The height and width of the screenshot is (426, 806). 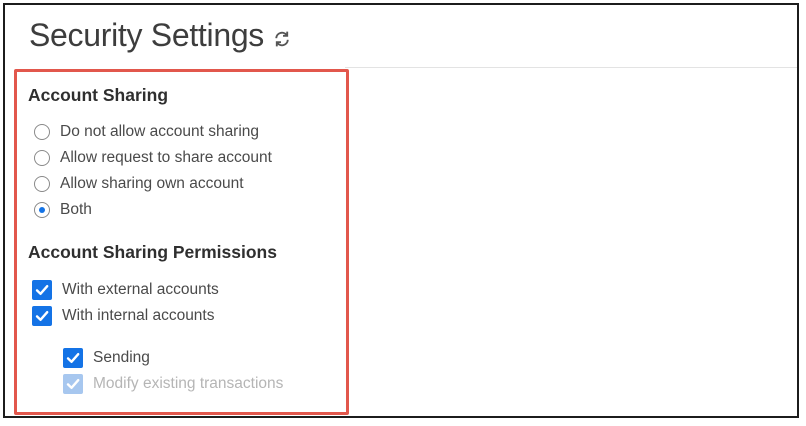 What do you see at coordinates (98, 95) in the screenshot?
I see `account-sharing-heading: Account Sharing` at bounding box center [98, 95].